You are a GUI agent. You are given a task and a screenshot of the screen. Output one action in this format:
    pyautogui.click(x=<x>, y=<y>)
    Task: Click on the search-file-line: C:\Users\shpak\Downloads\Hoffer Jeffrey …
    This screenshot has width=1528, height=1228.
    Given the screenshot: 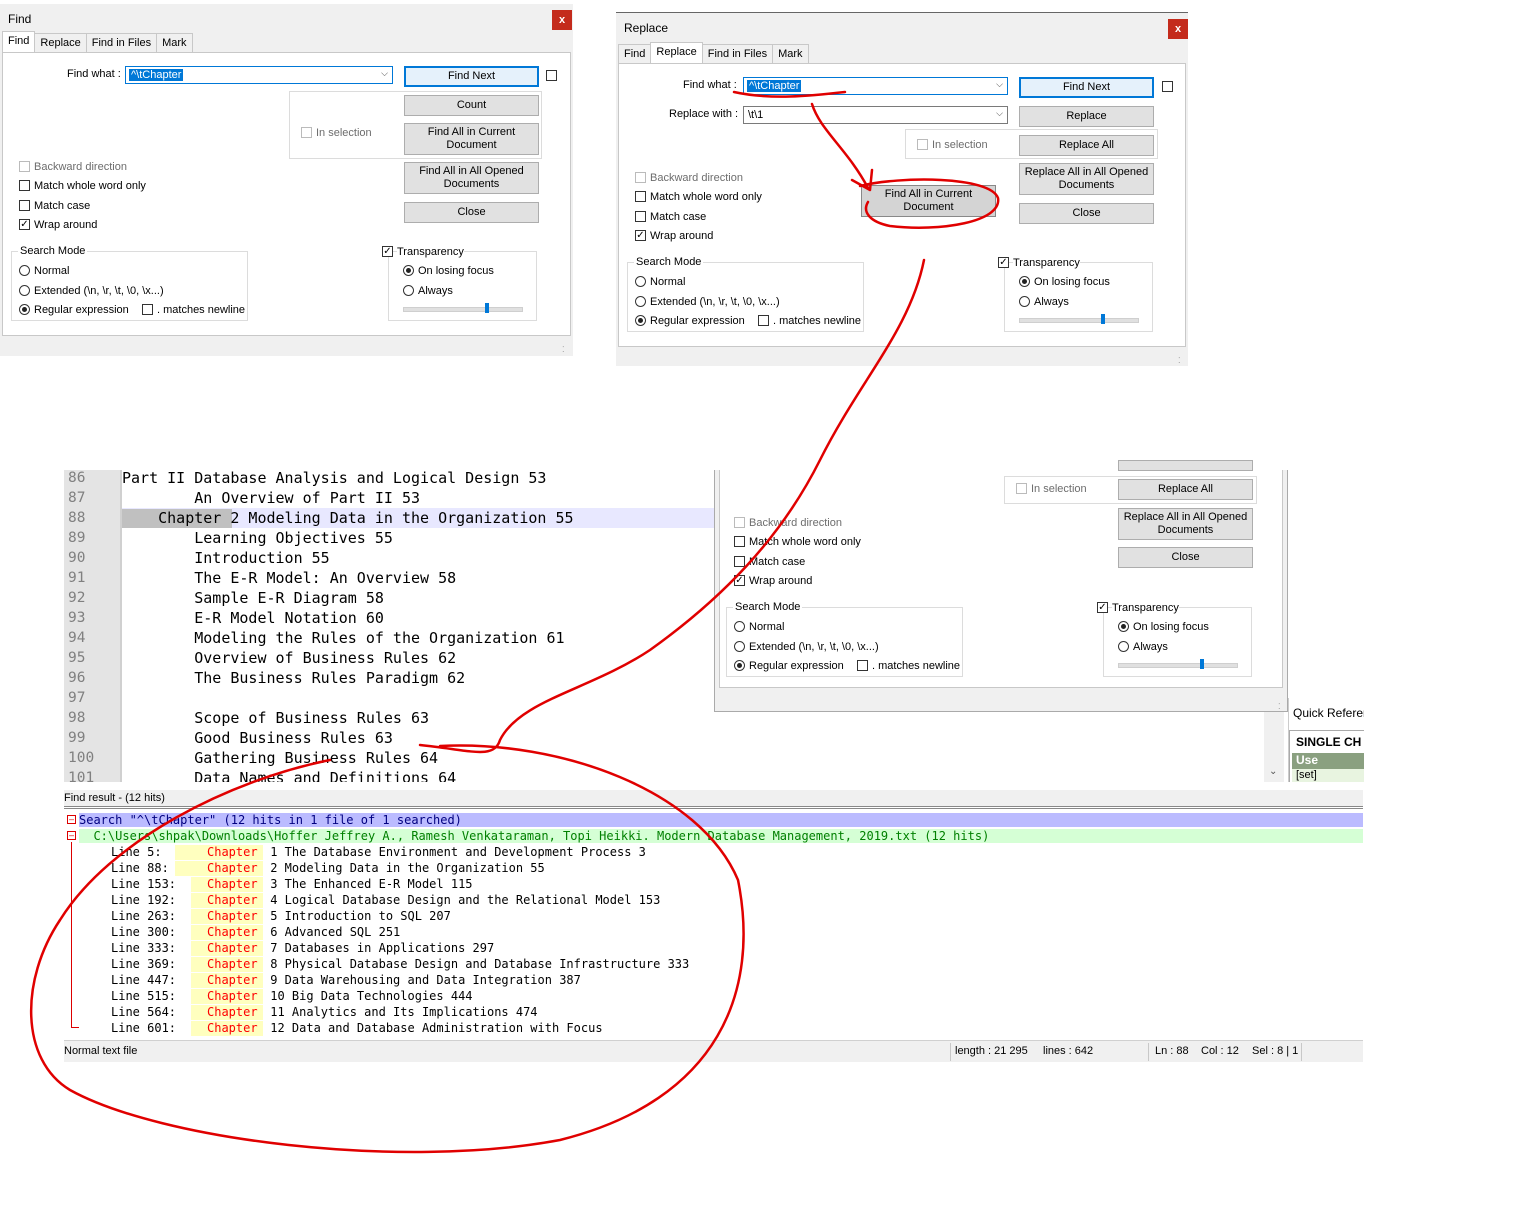 What is the action you would take?
    pyautogui.click(x=721, y=836)
    